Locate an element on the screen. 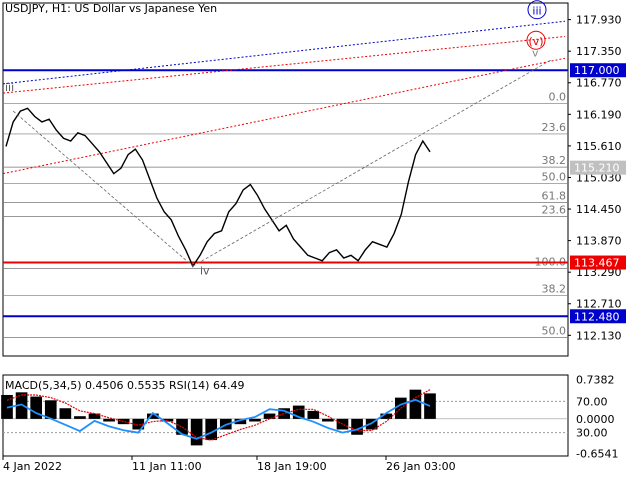 The image size is (640, 484). wave-label: (v) is located at coordinates (535, 41).